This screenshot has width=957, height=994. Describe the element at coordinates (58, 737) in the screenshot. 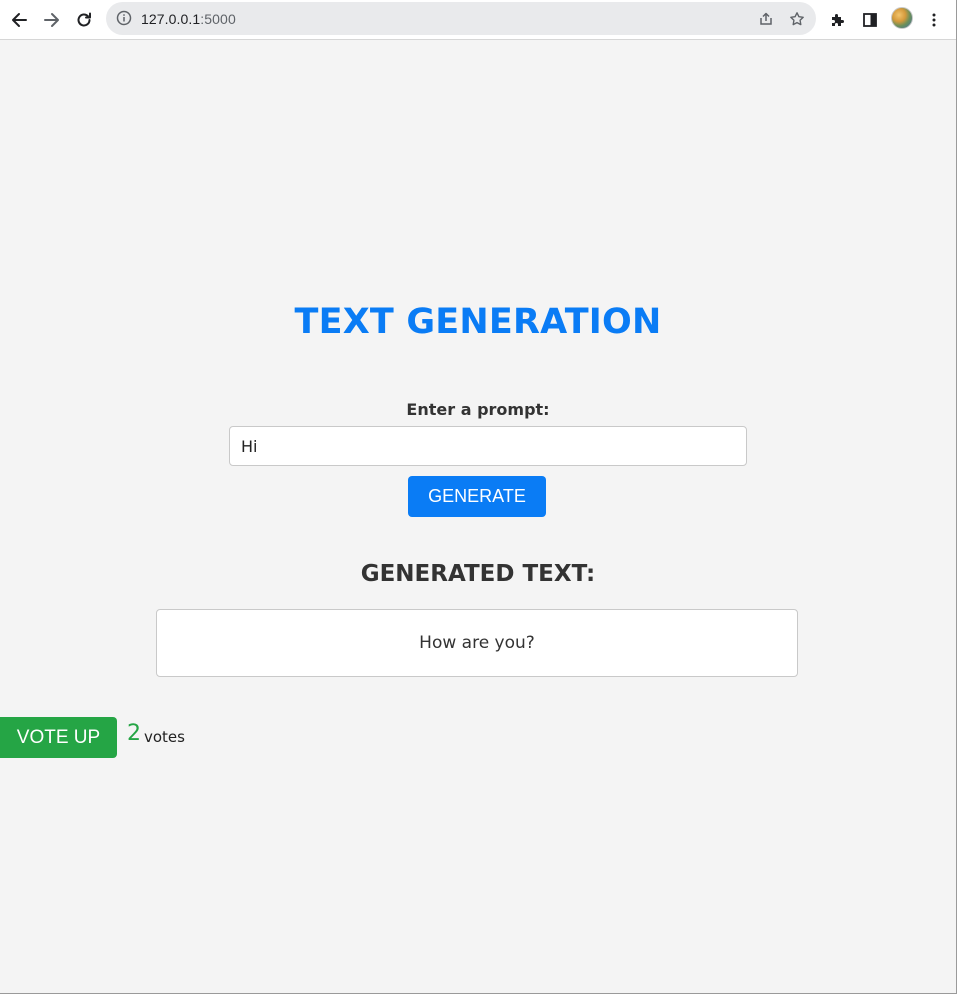

I see `vote-up-button: VOTE UP` at that location.